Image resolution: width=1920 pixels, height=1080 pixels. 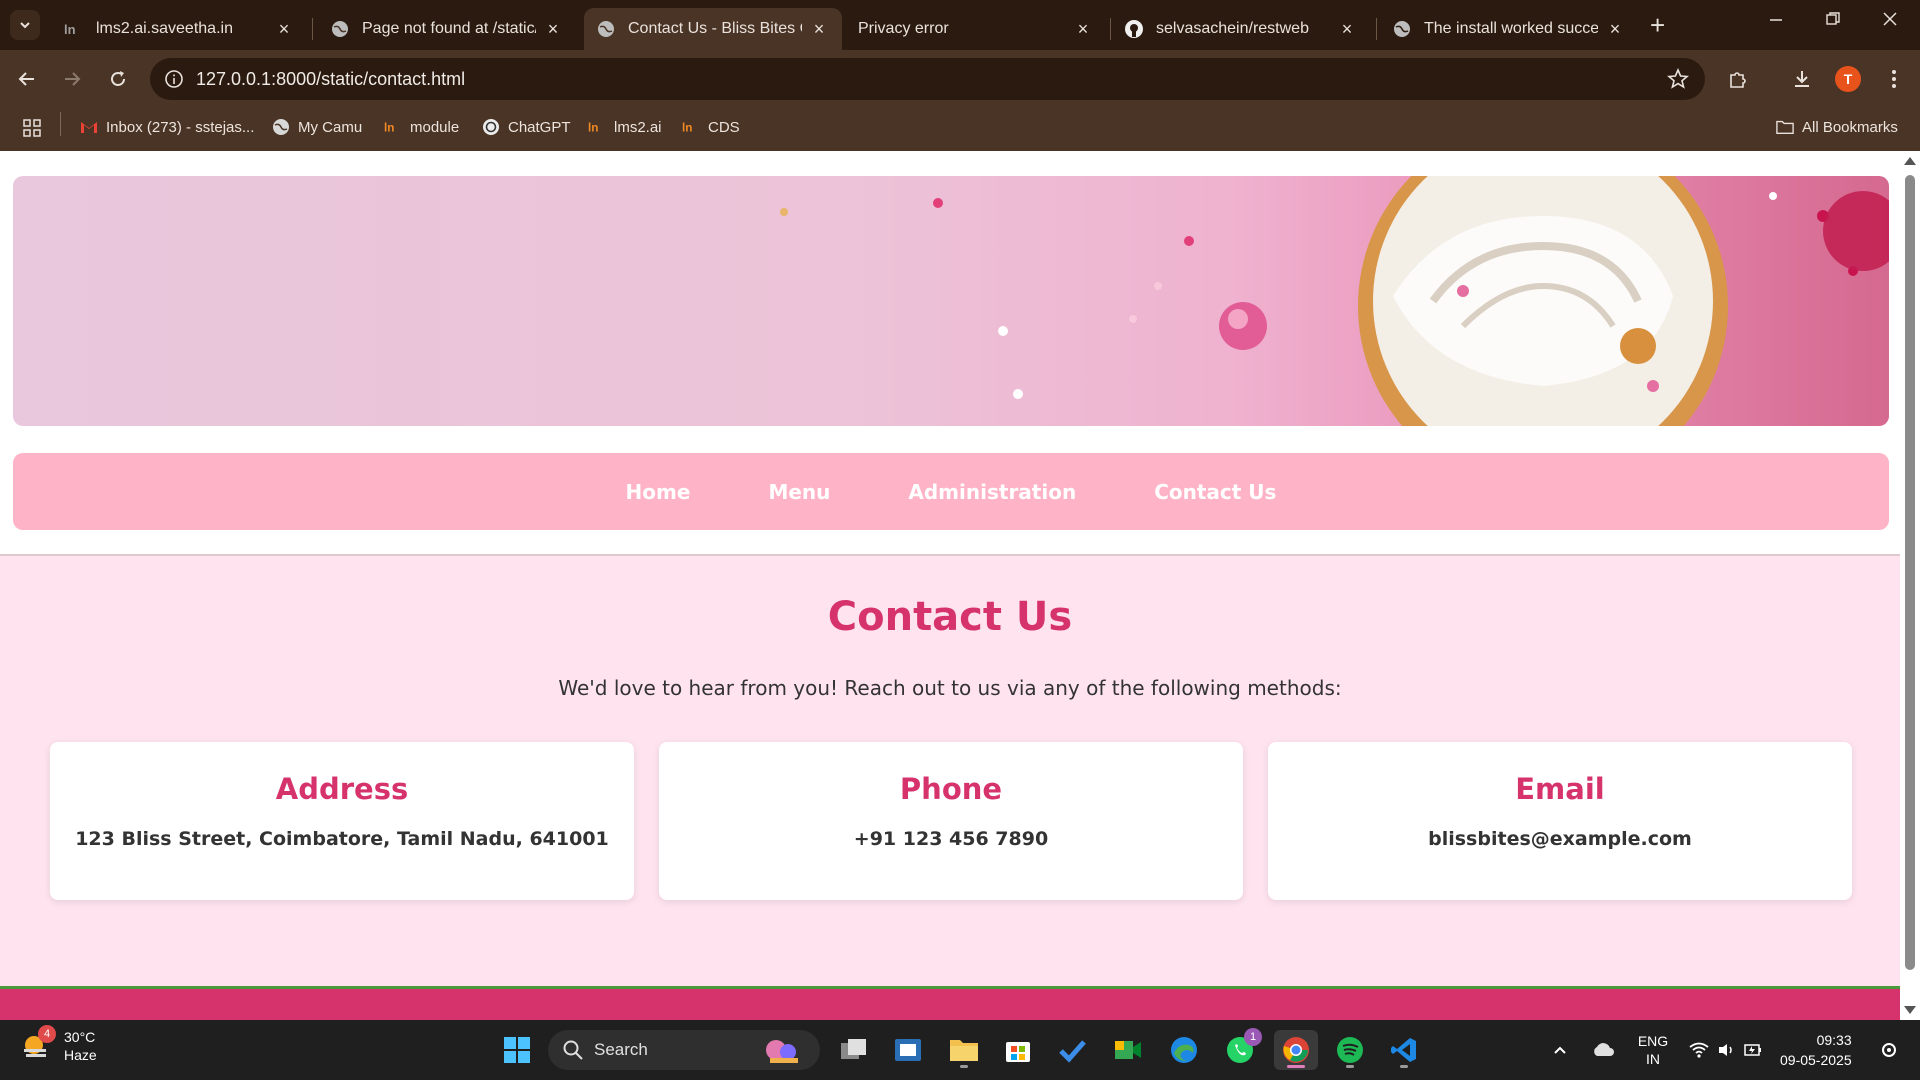 What do you see at coordinates (1738, 79) in the screenshot?
I see `extensions-button` at bounding box center [1738, 79].